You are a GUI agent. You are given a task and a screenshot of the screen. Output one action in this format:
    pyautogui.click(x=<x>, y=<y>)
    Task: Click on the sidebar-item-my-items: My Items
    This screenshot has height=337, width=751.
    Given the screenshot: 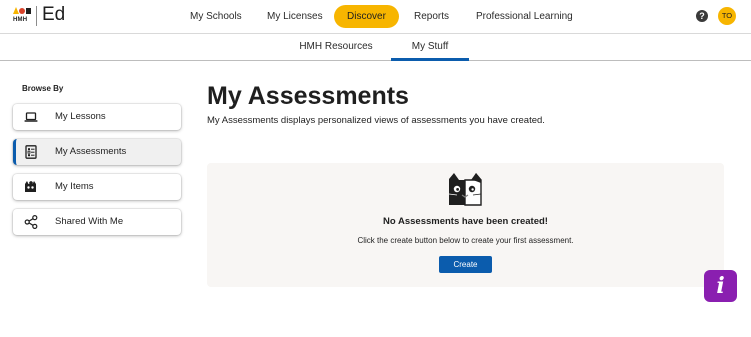 What is the action you would take?
    pyautogui.click(x=97, y=187)
    